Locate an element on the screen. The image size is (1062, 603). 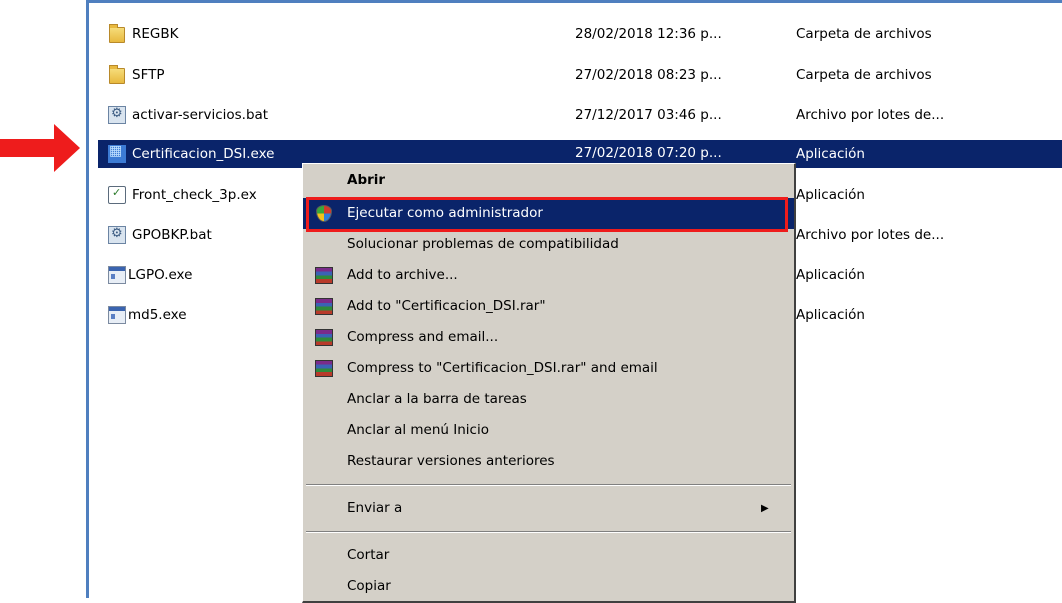
file-name: GPOBKP.bat is located at coordinates (172, 235).